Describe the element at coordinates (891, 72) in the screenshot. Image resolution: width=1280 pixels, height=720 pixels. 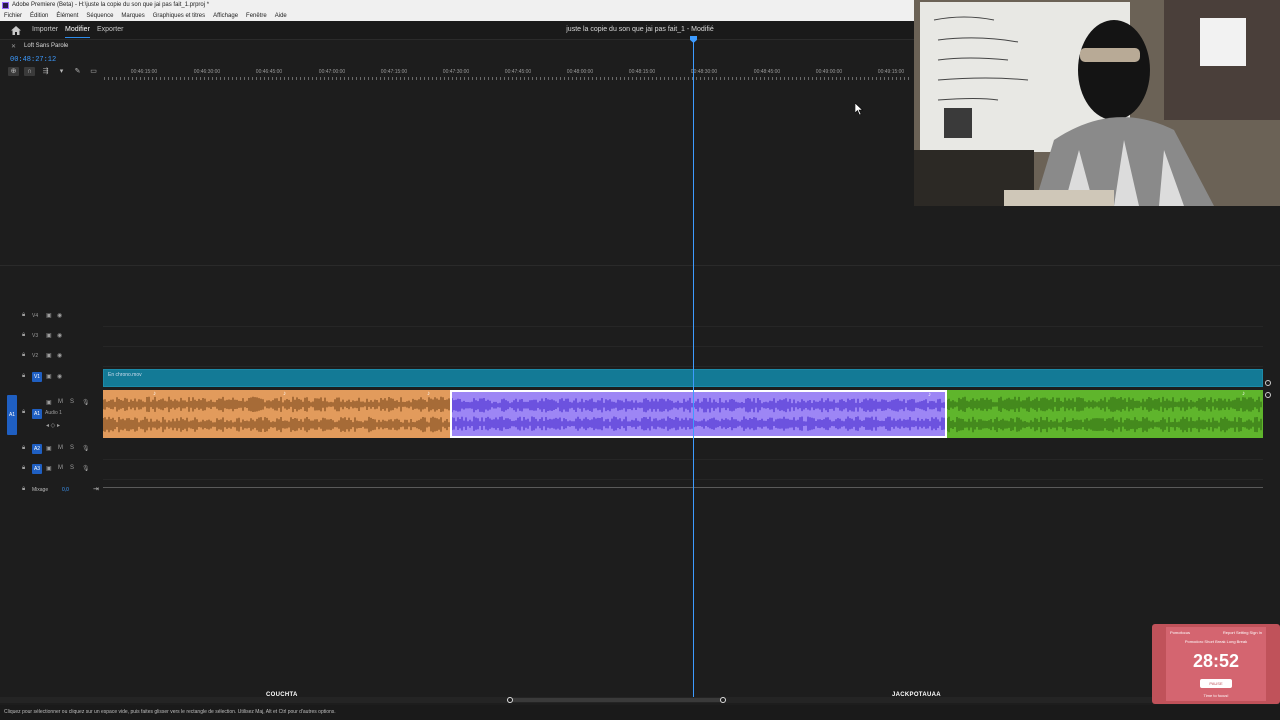
I see `ruler-label: 00:49:15:00` at that location.